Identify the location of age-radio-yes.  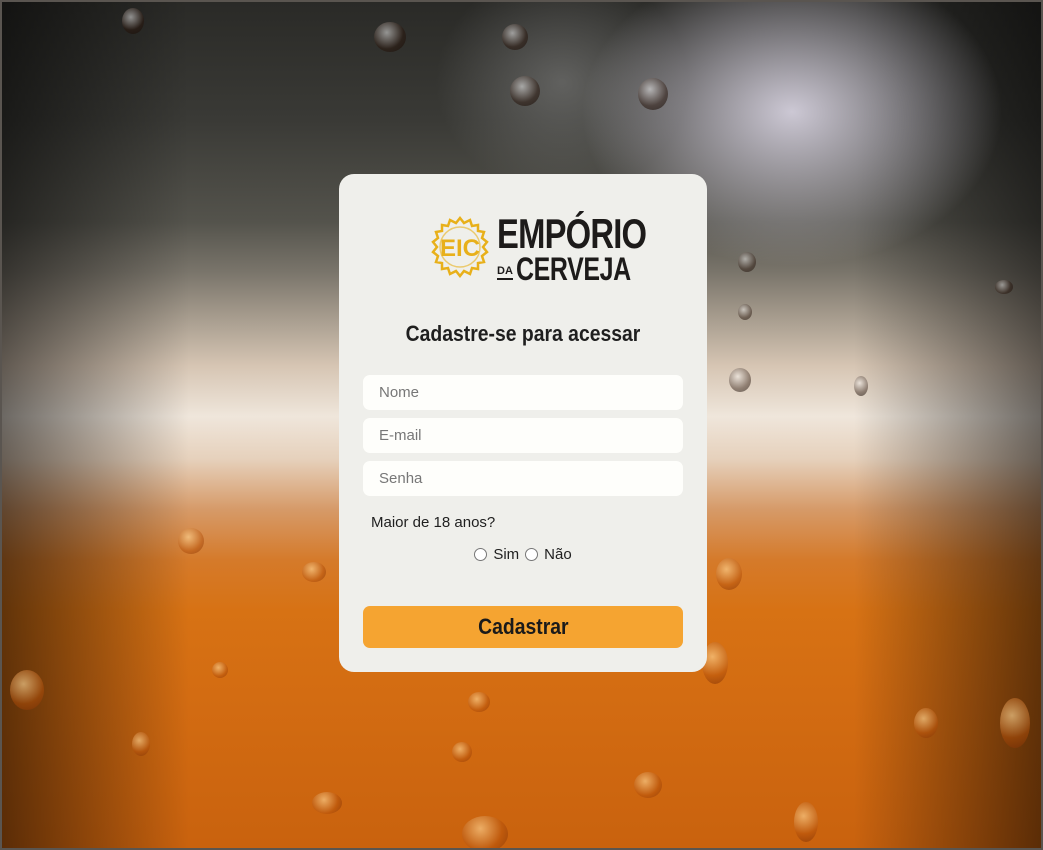
(481, 554).